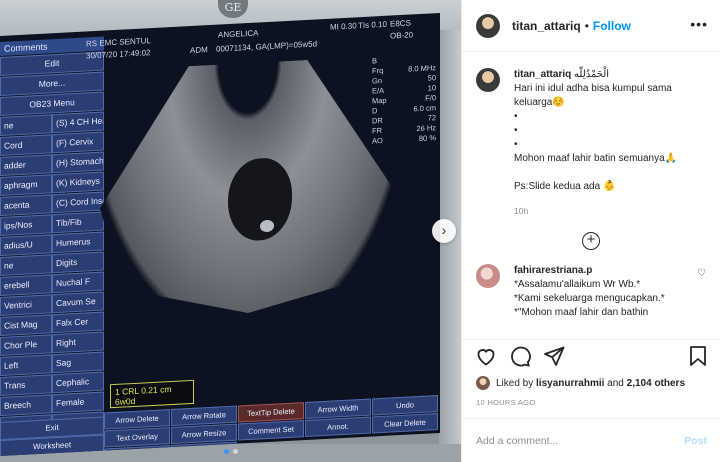 This screenshot has height=462, width=720. Describe the element at coordinates (375, 61) in the screenshot. I see `param-label: B` at that location.